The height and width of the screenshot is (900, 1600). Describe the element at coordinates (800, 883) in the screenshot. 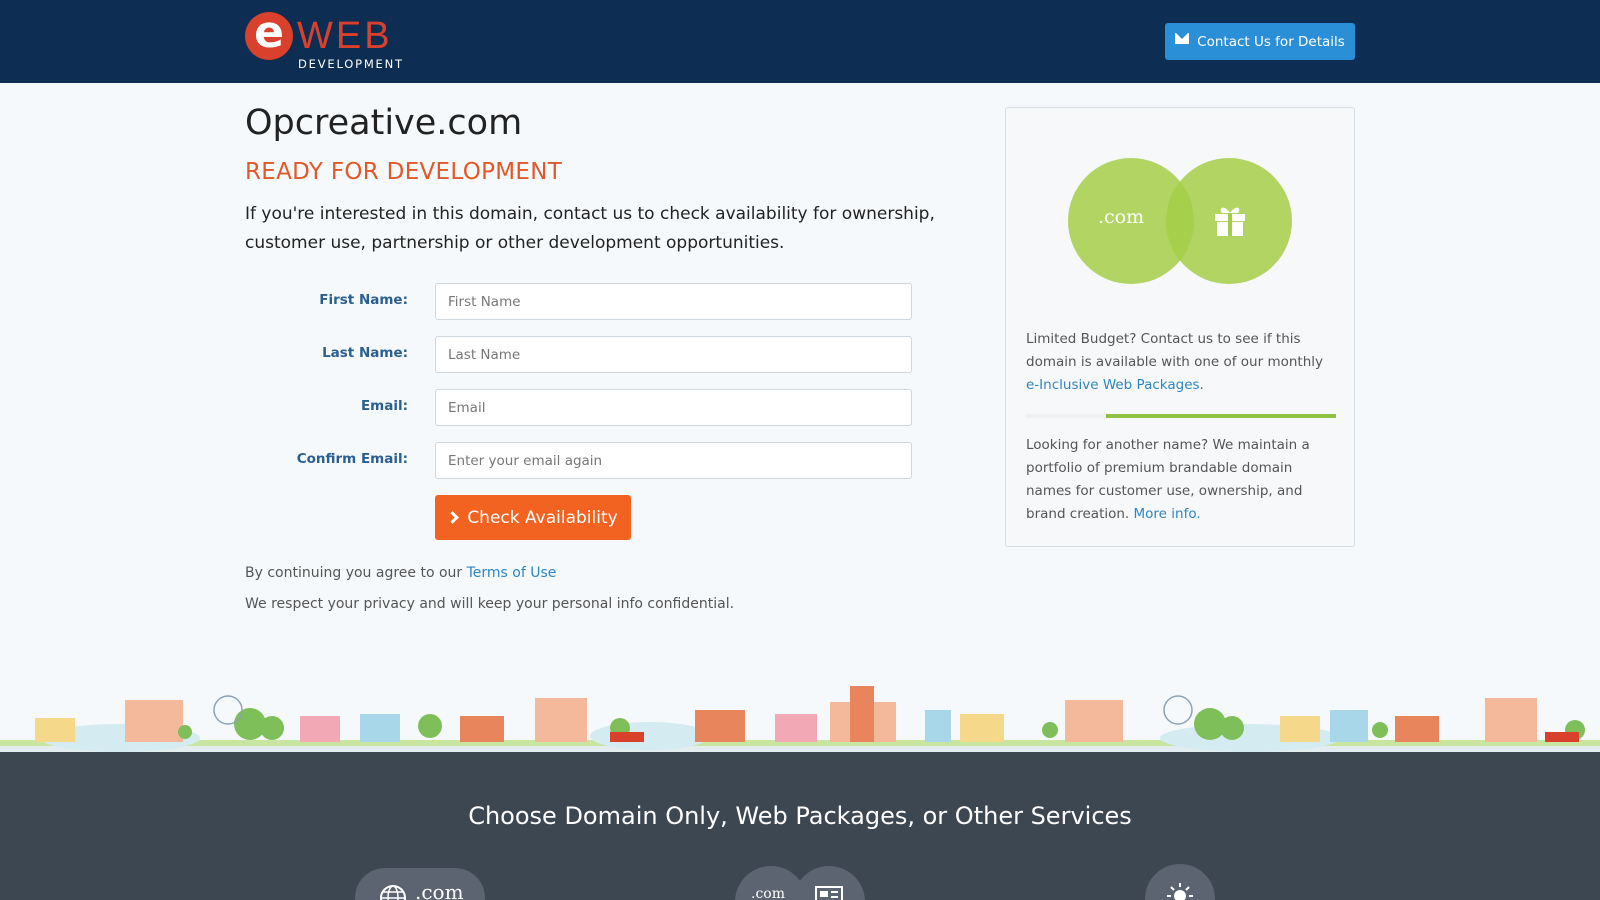

I see `web-packages-option: .com` at that location.